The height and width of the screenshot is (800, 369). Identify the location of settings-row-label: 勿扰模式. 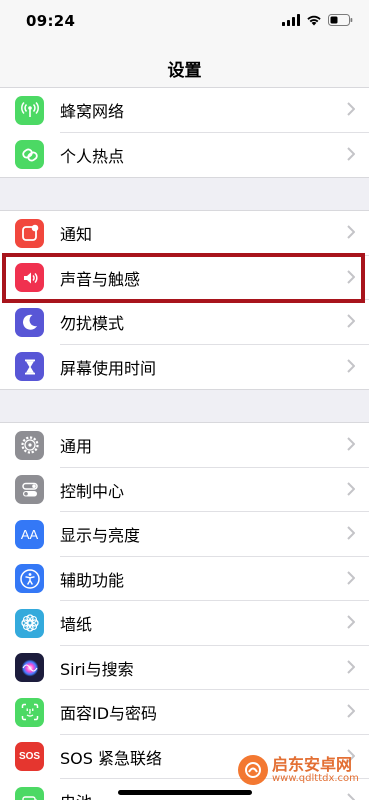
(92, 324).